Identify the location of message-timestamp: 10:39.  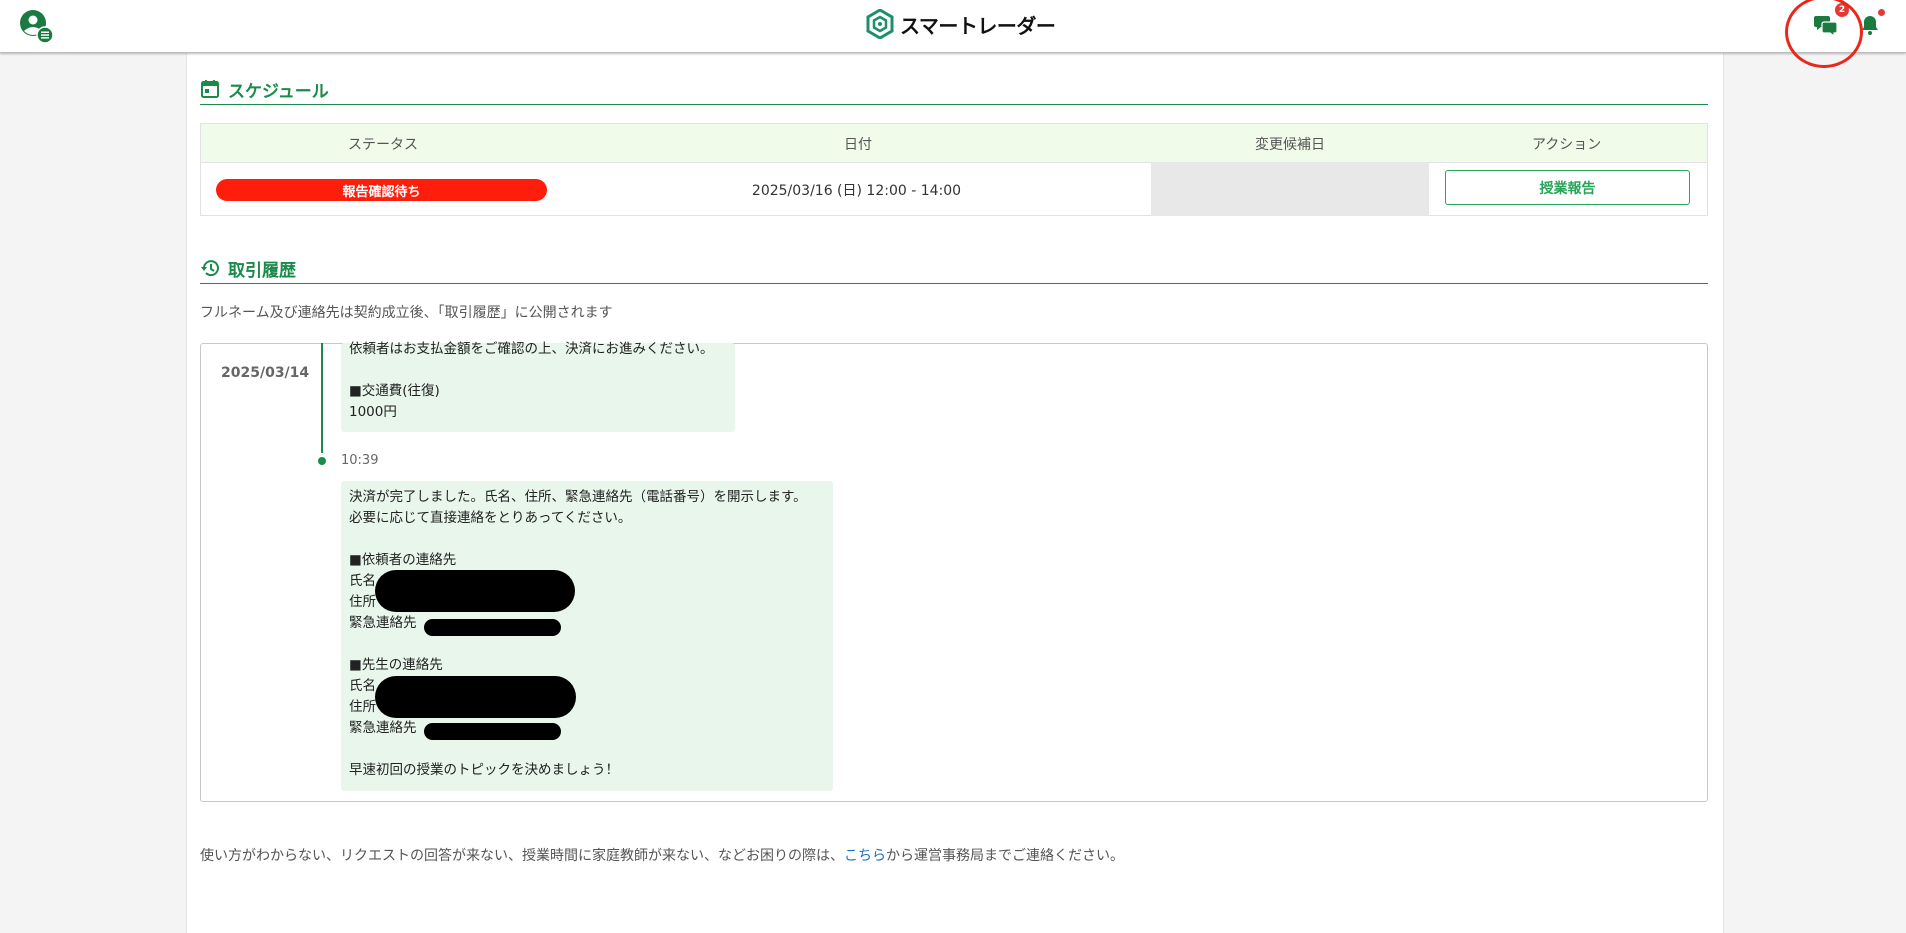
(360, 460).